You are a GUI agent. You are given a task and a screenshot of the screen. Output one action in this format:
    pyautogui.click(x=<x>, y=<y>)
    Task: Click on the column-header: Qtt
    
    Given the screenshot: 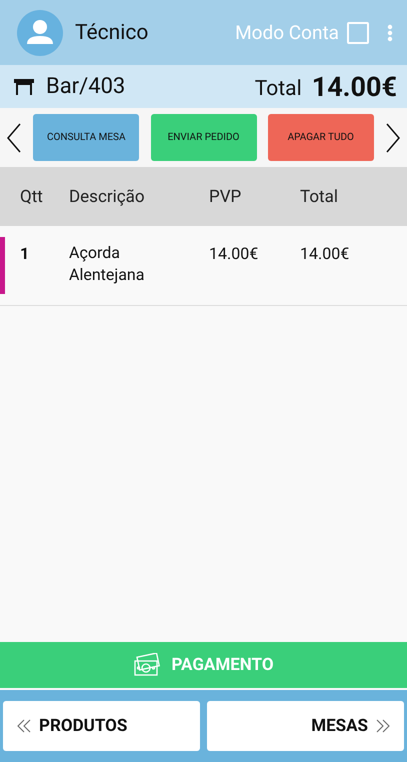 What is the action you would take?
    pyautogui.click(x=31, y=196)
    